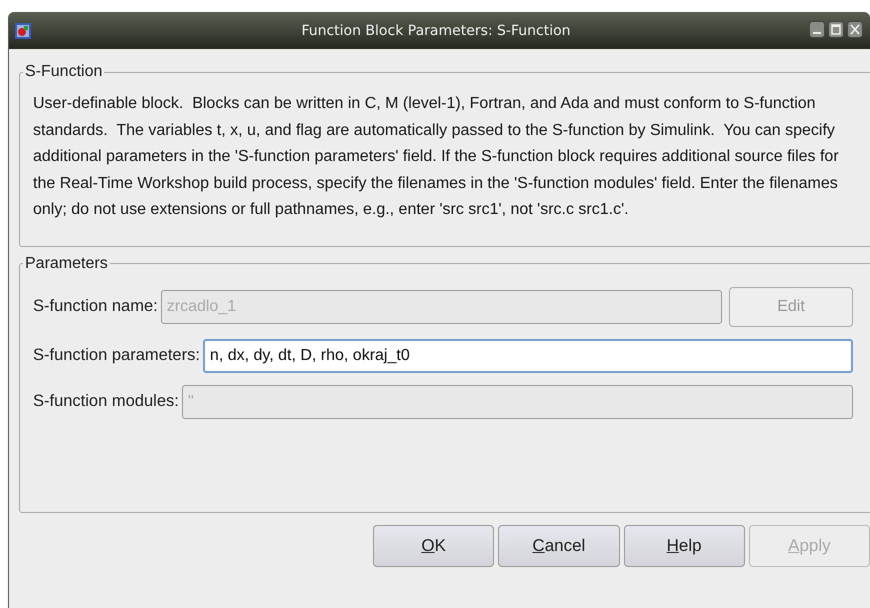  What do you see at coordinates (436, 30) in the screenshot?
I see `window-title: Function Block Parameters: S-Function` at bounding box center [436, 30].